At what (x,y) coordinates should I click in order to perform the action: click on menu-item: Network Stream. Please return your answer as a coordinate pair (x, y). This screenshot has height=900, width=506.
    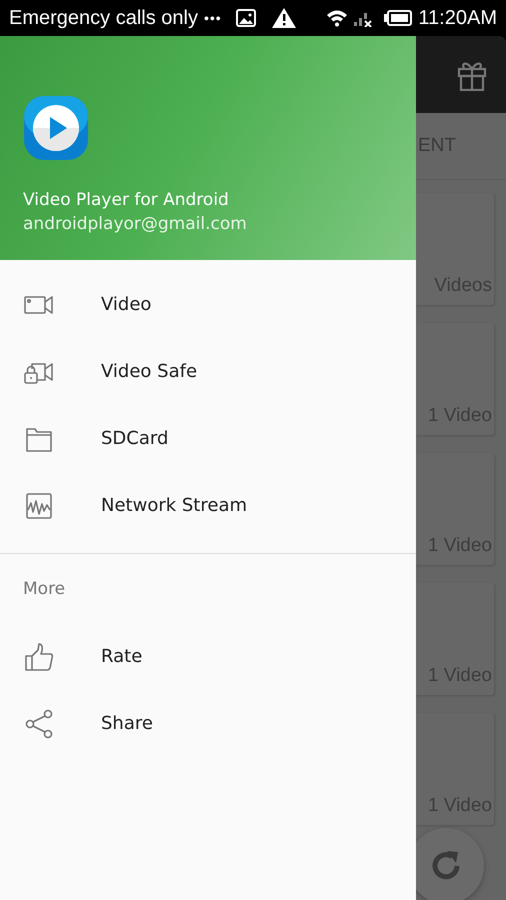
    Looking at the image, I should click on (174, 505).